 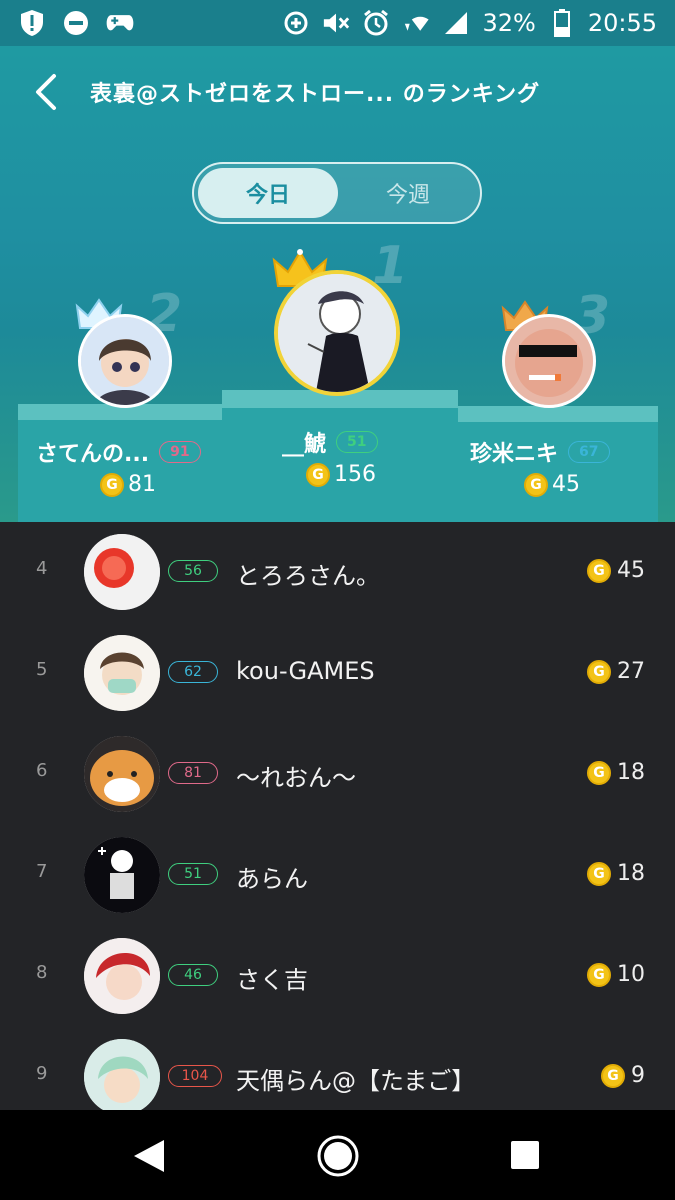 I want to click on data-saver-icon, so click(x=296, y=23).